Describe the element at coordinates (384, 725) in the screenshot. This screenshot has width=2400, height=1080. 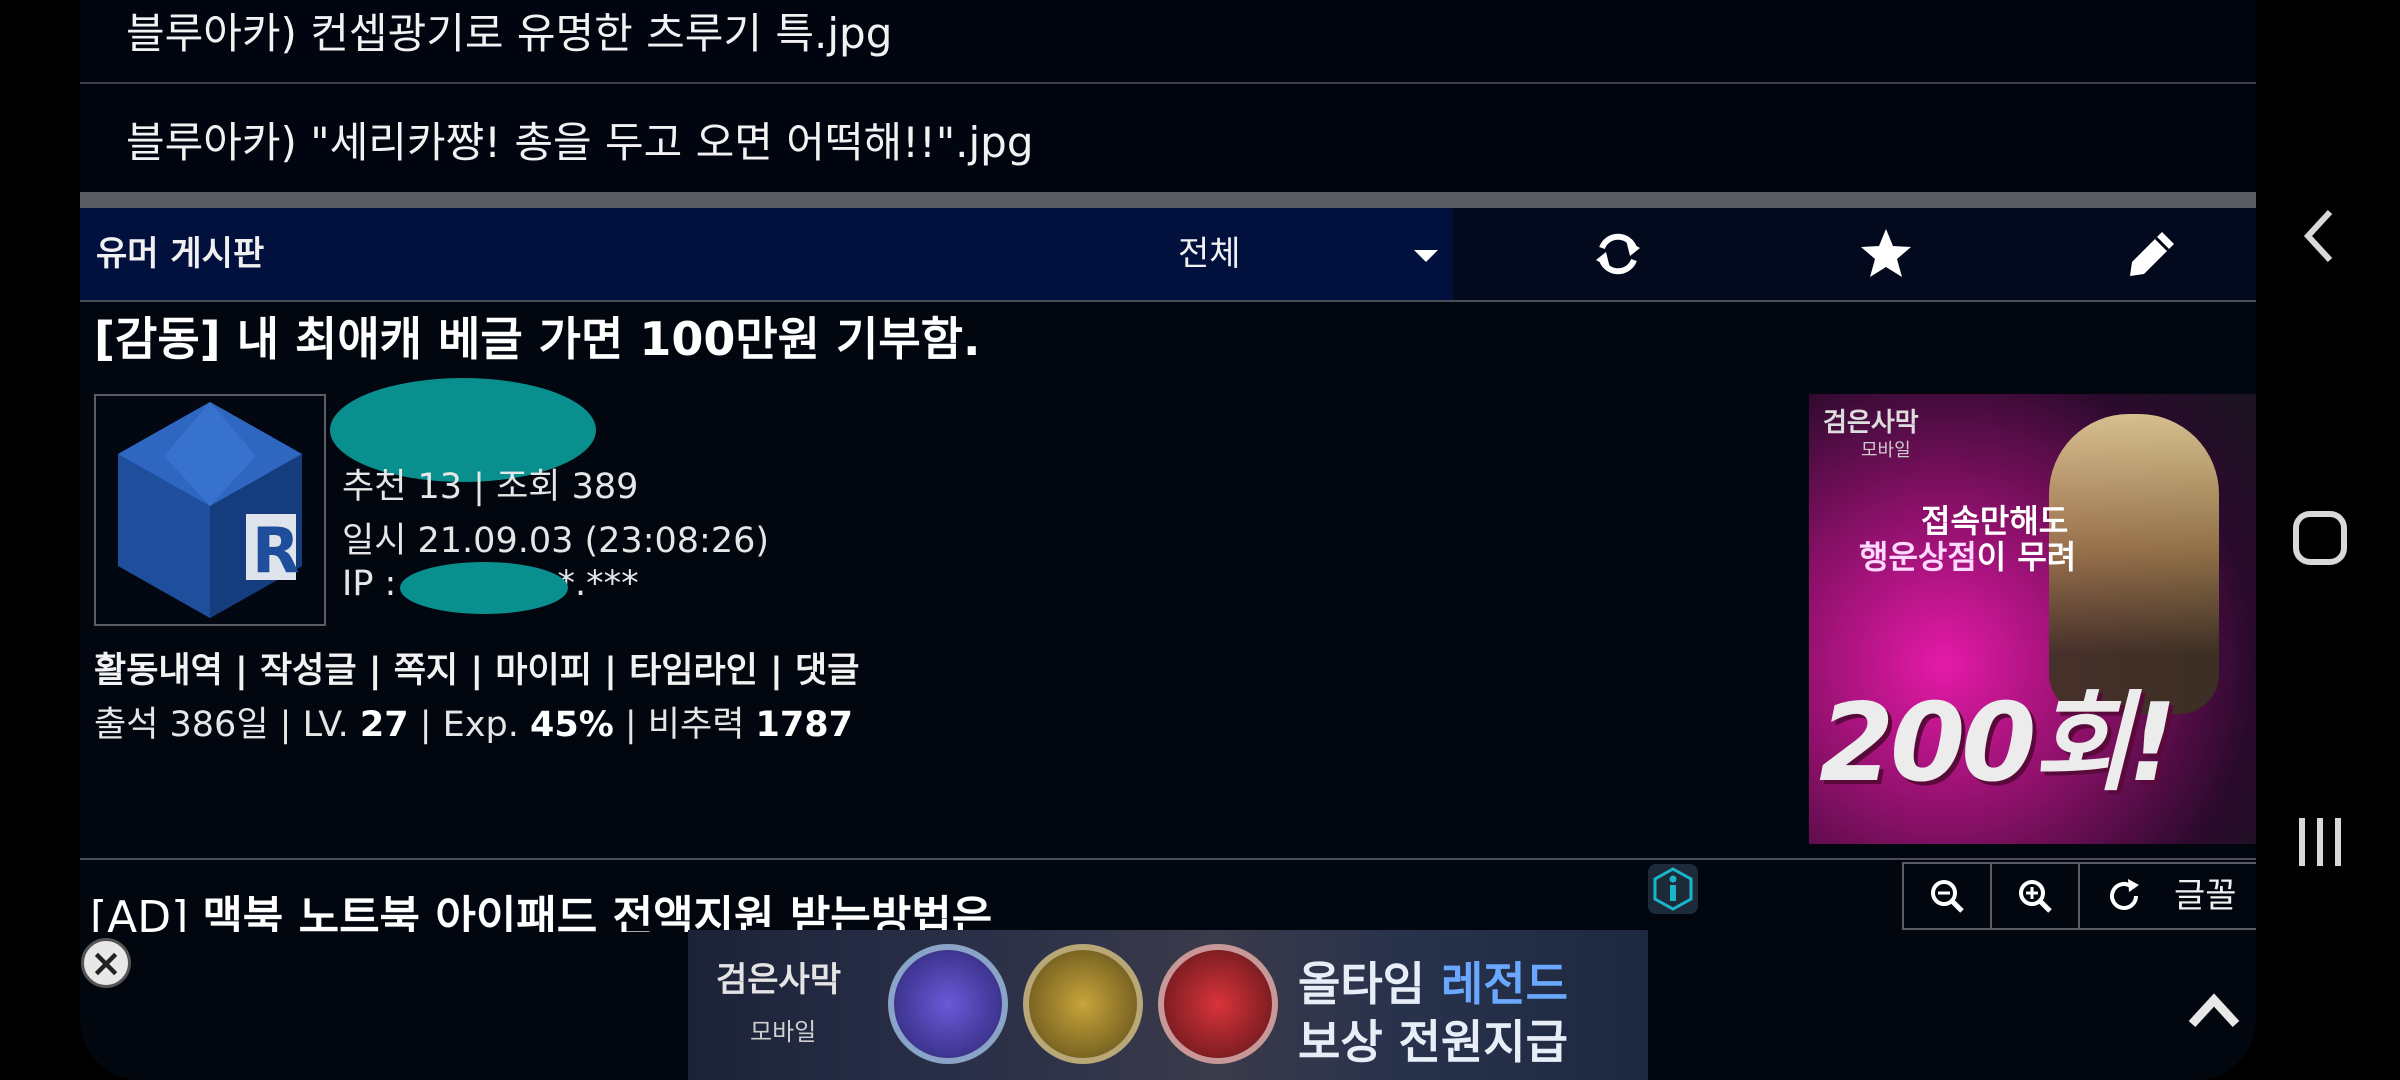
I see `level-value: 27` at that location.